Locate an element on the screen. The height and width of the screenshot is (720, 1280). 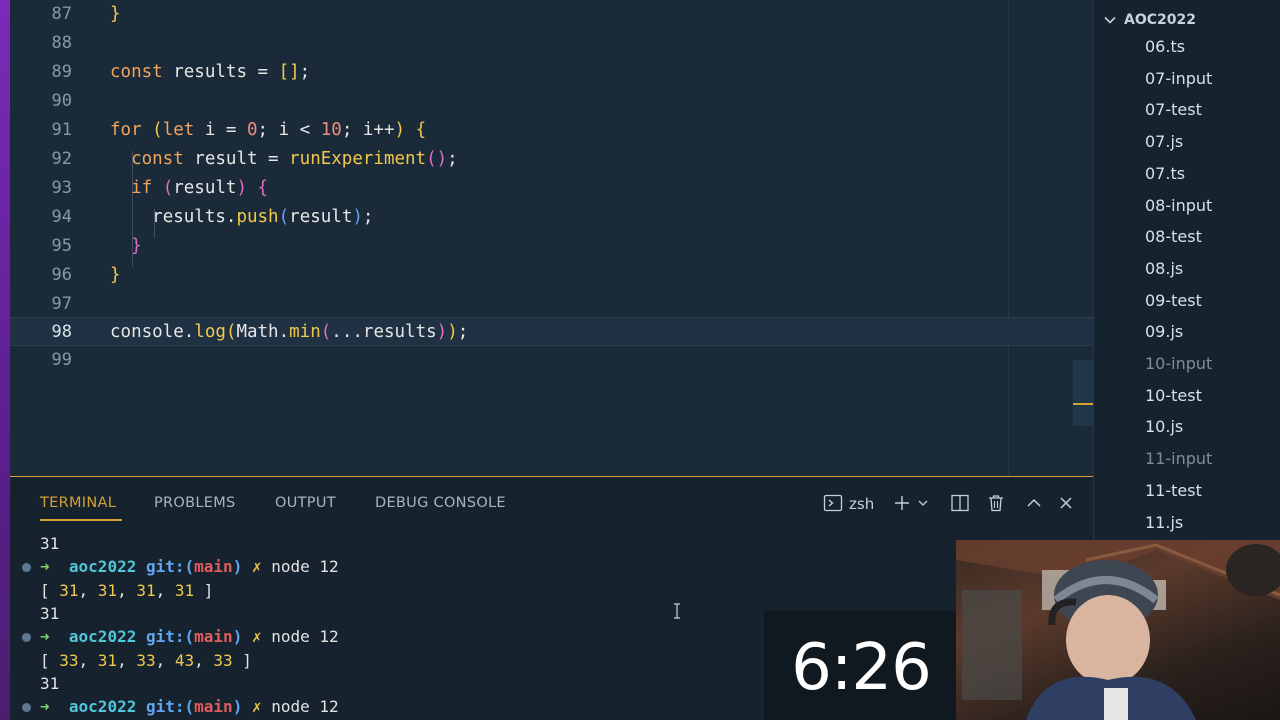
file-item: 10-test is located at coordinates (1173, 395).